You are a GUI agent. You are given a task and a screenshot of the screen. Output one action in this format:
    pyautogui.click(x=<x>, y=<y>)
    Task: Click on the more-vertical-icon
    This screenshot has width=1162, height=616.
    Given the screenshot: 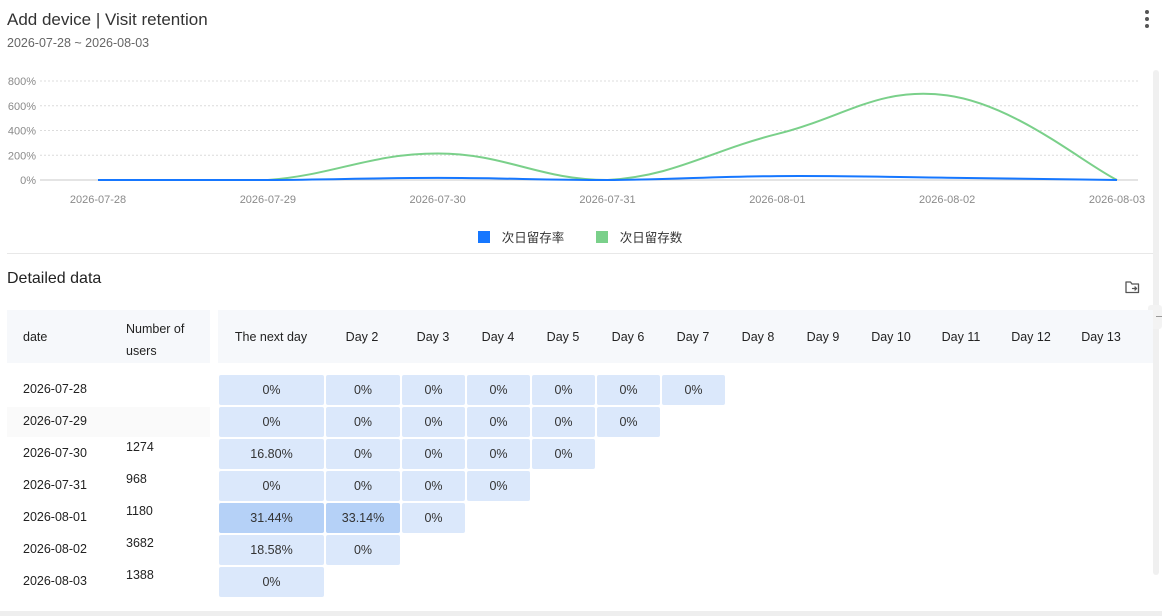 What is the action you would take?
    pyautogui.click(x=1147, y=20)
    